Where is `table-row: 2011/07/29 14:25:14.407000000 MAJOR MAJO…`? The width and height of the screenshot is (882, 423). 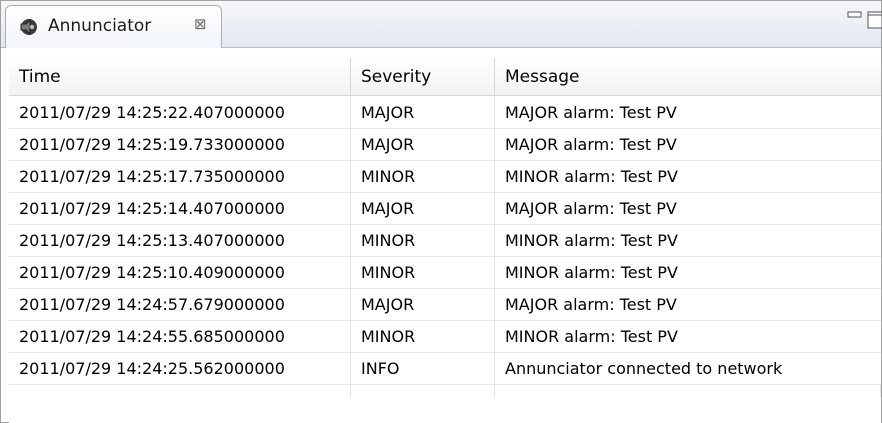
table-row: 2011/07/29 14:25:14.407000000 MAJOR MAJO… is located at coordinates (445, 209).